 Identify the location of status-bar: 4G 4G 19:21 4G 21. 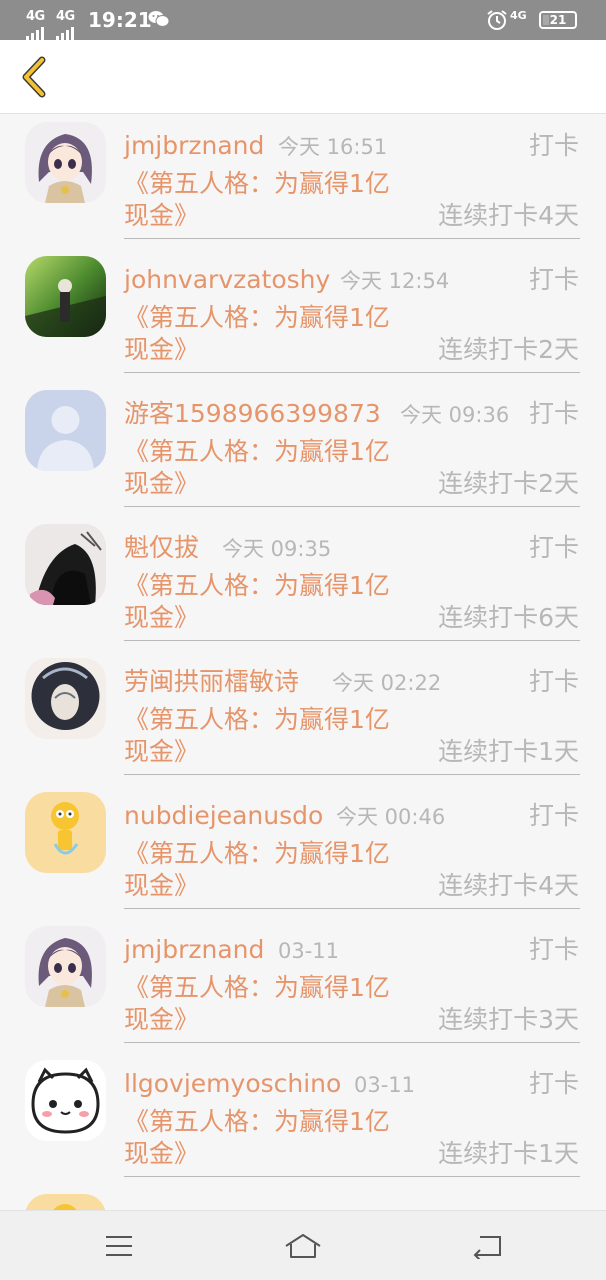
(303, 20).